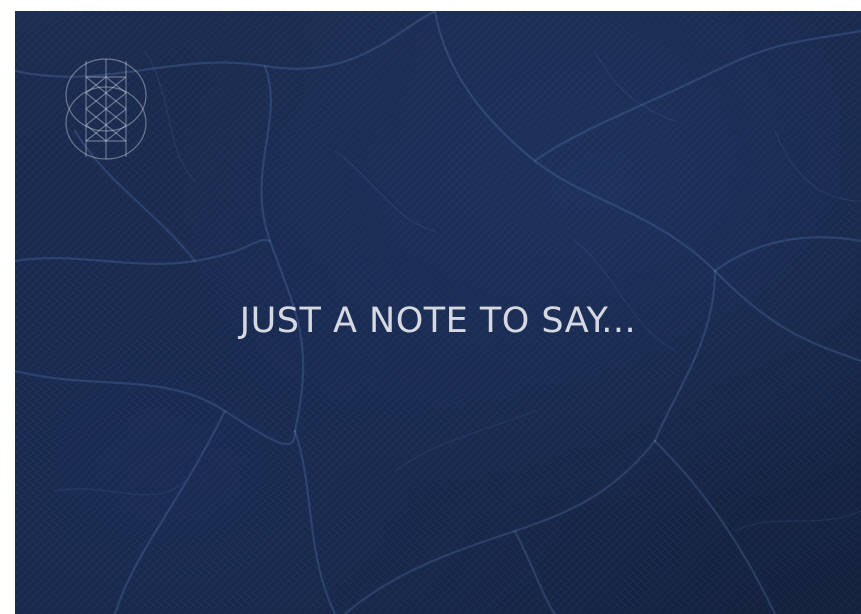 This screenshot has height=614, width=861. Describe the element at coordinates (106, 109) in the screenshot. I see `geometric-crest-icon` at that location.